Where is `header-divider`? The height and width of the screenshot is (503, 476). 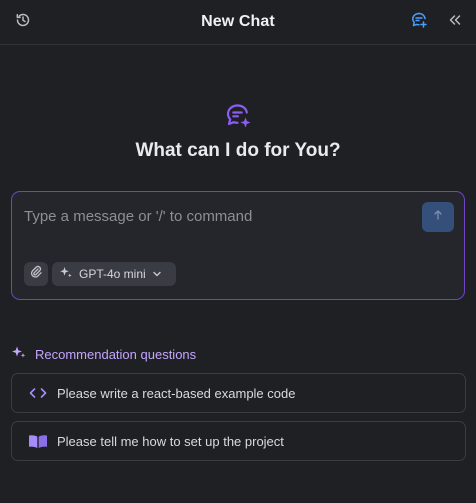
header-divider is located at coordinates (238, 44).